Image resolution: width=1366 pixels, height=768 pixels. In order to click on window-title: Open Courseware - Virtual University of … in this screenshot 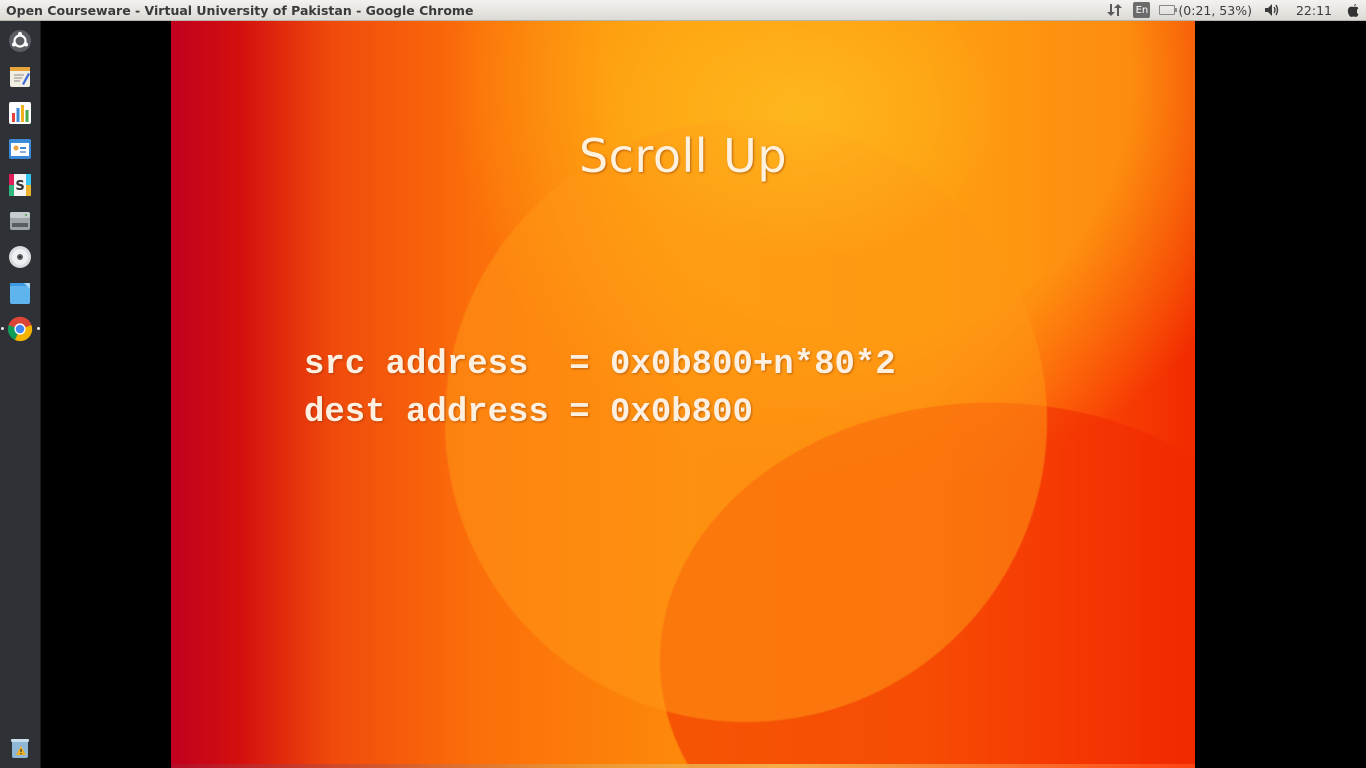, I will do `click(240, 10)`.